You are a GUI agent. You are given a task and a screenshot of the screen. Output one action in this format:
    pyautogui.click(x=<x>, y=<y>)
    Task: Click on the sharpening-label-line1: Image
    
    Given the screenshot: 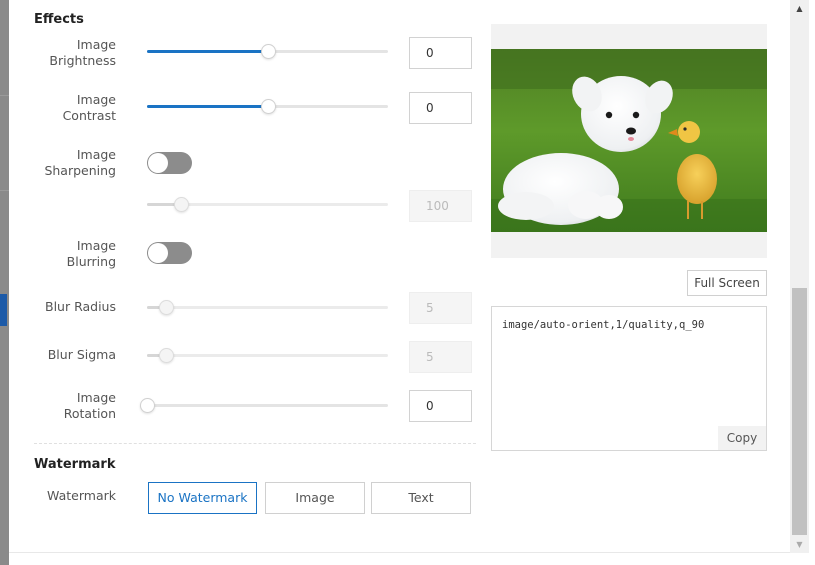 What is the action you would take?
    pyautogui.click(x=96, y=154)
    